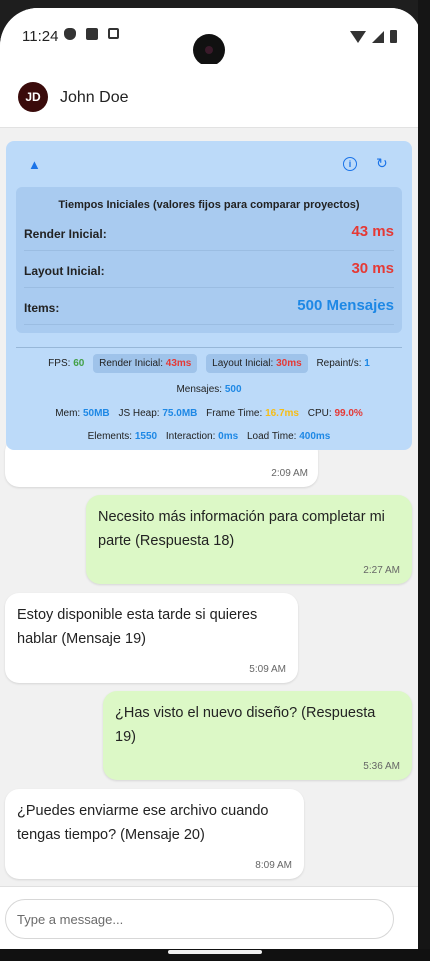 The width and height of the screenshot is (430, 961). I want to click on message-time: 8:09 AM, so click(273, 865).